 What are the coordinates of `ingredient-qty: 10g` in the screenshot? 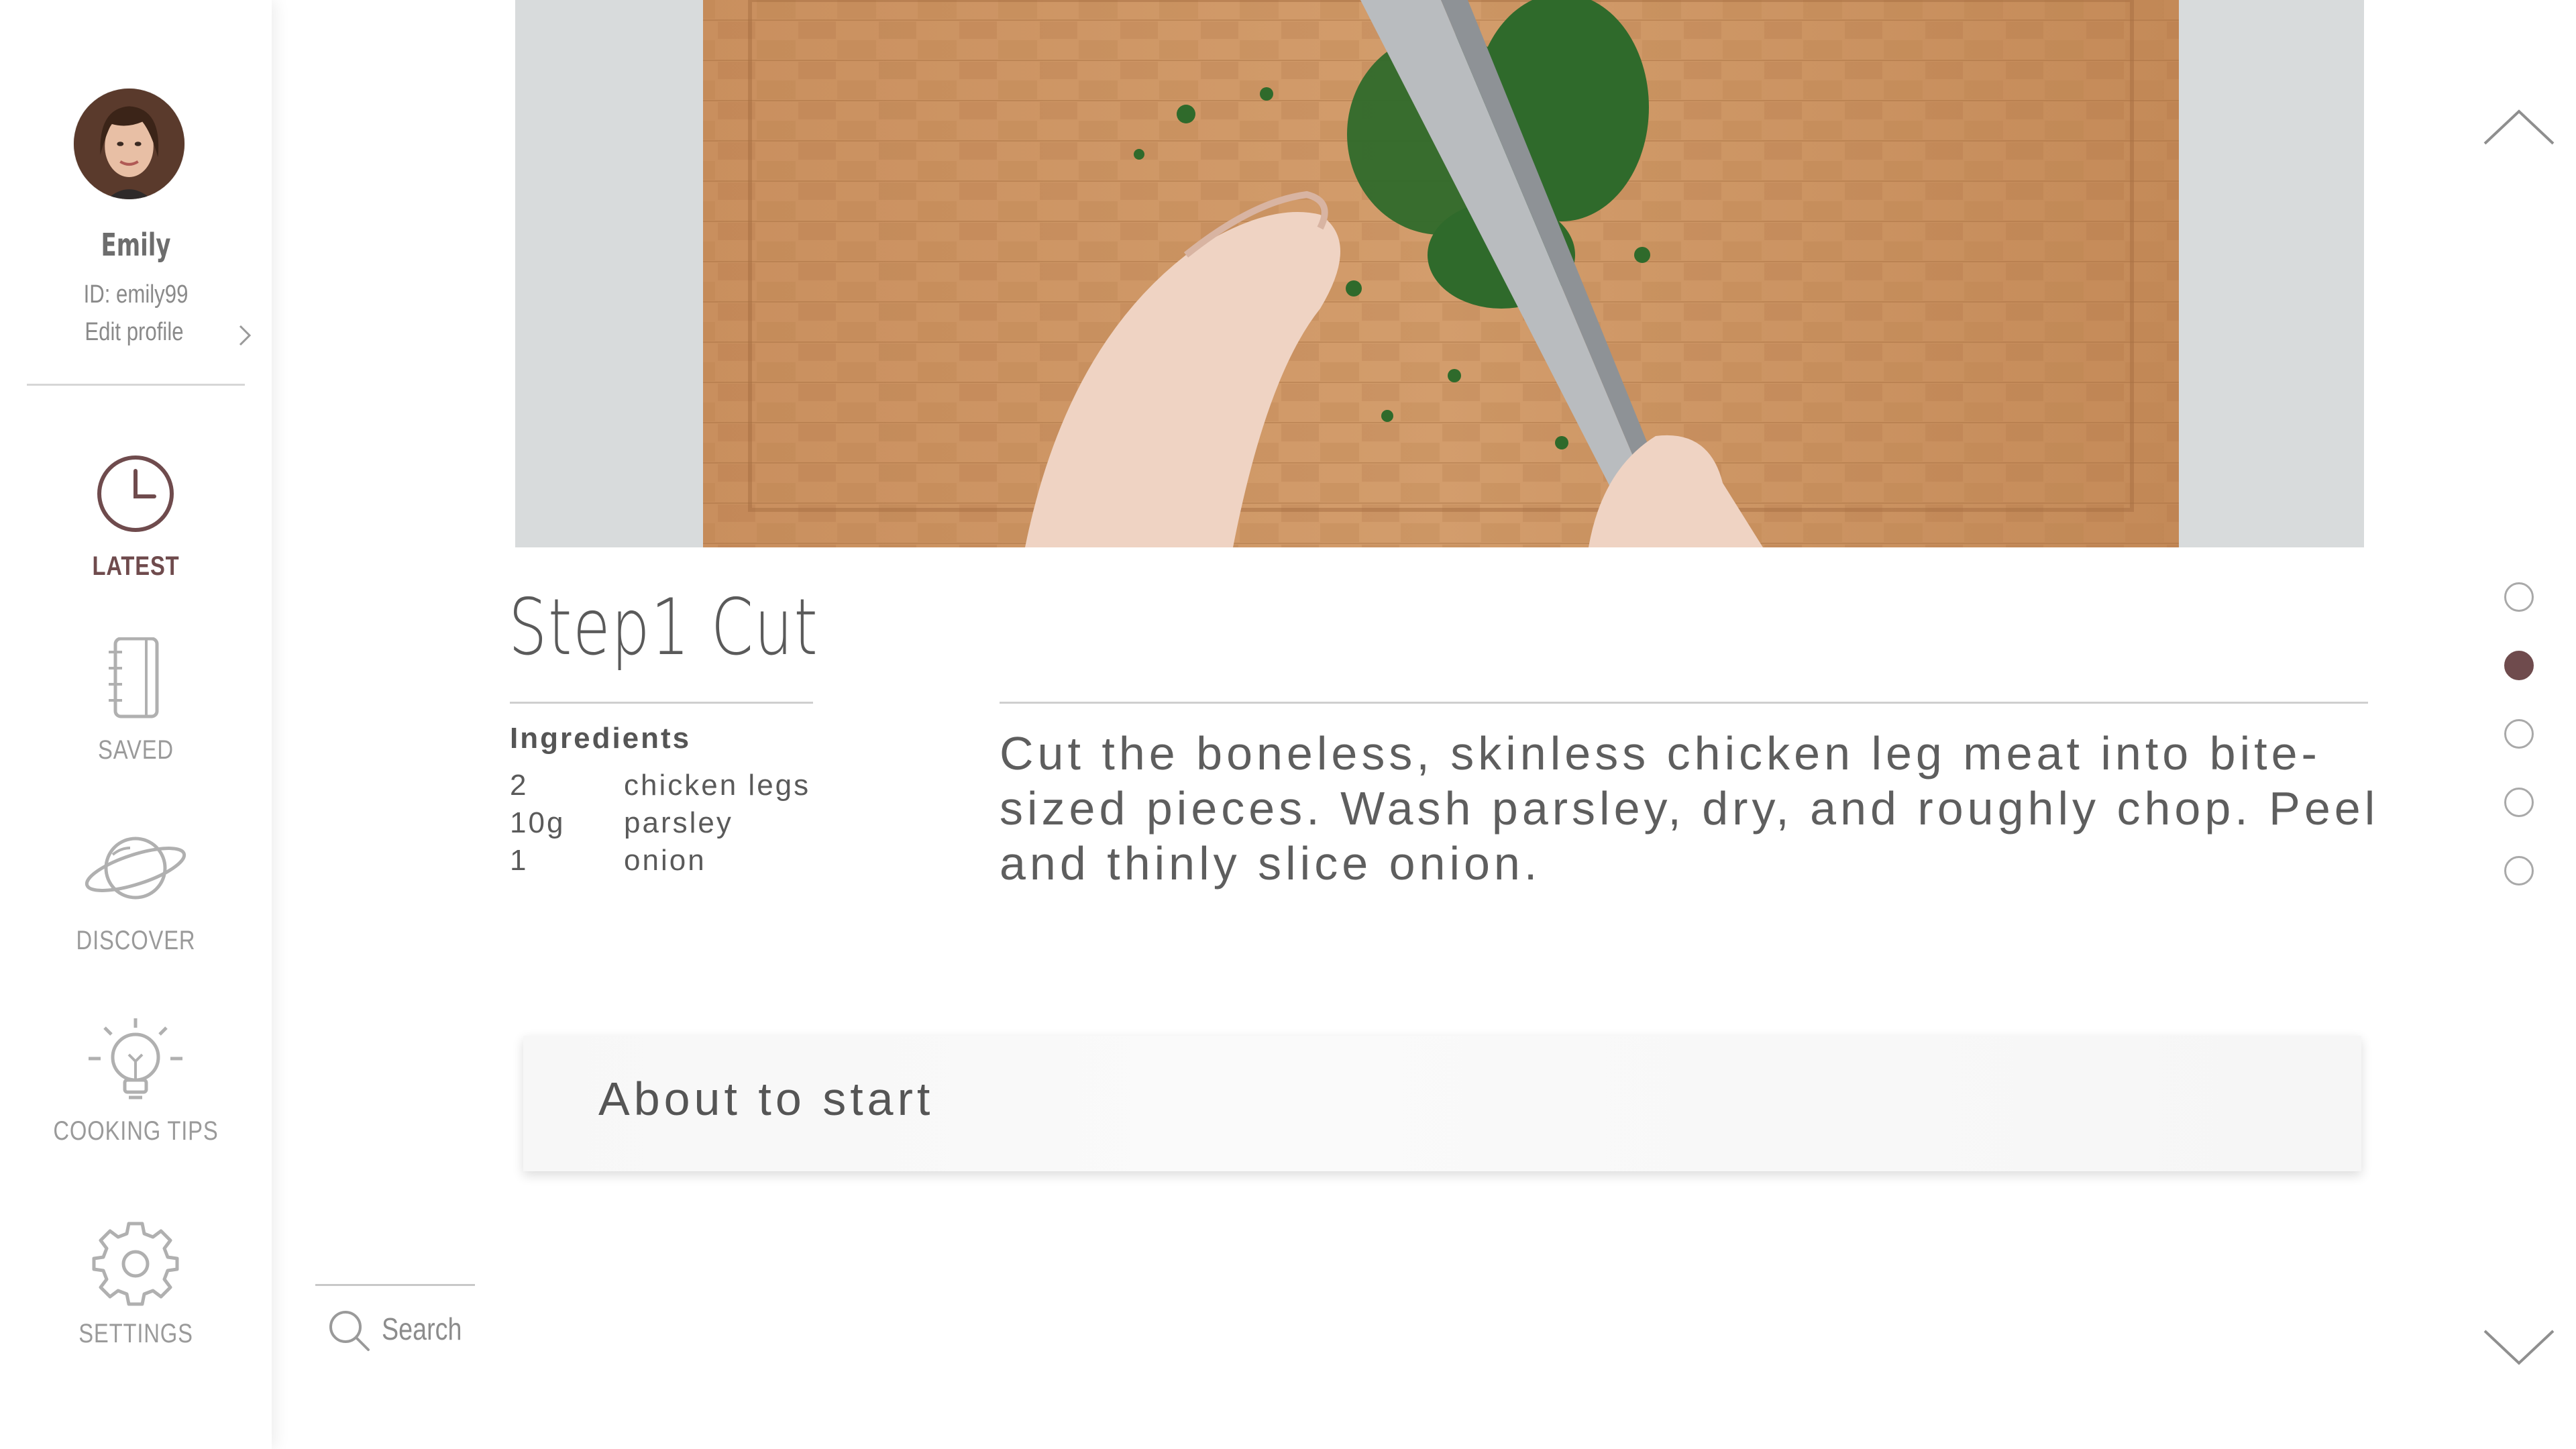 It's located at (538, 822).